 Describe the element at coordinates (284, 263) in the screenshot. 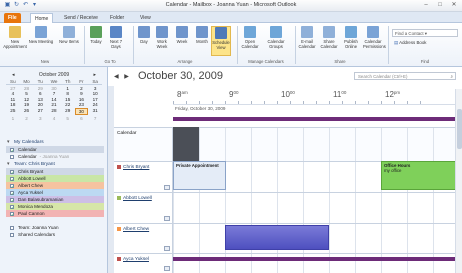

I see `schedule-row: Ayca Yuksel` at that location.